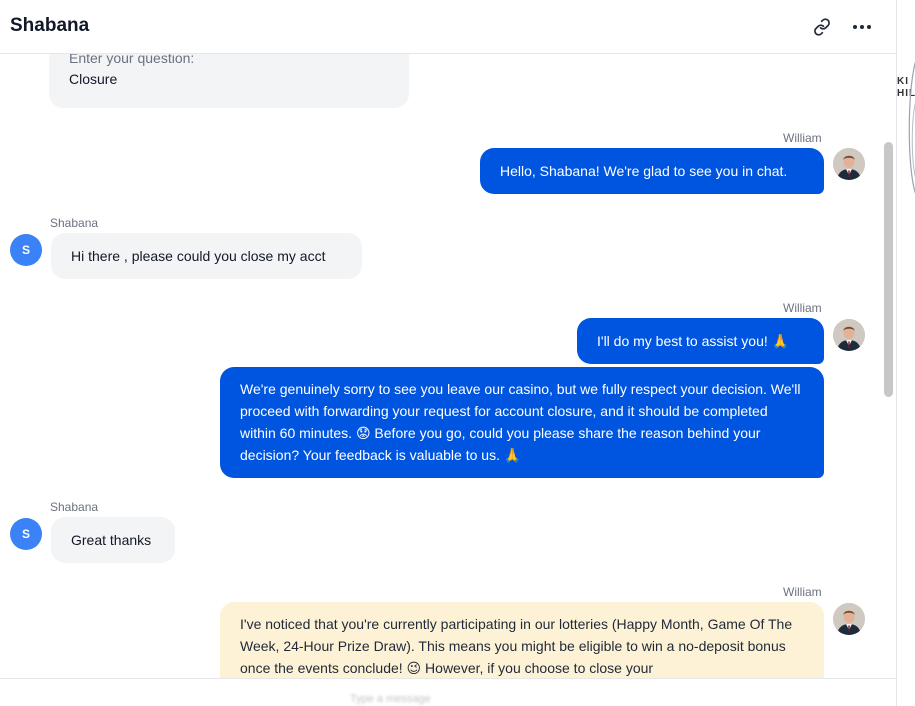 The image size is (915, 706). Describe the element at coordinates (905, 353) in the screenshot. I see `background-page-edge: KI HIL` at that location.